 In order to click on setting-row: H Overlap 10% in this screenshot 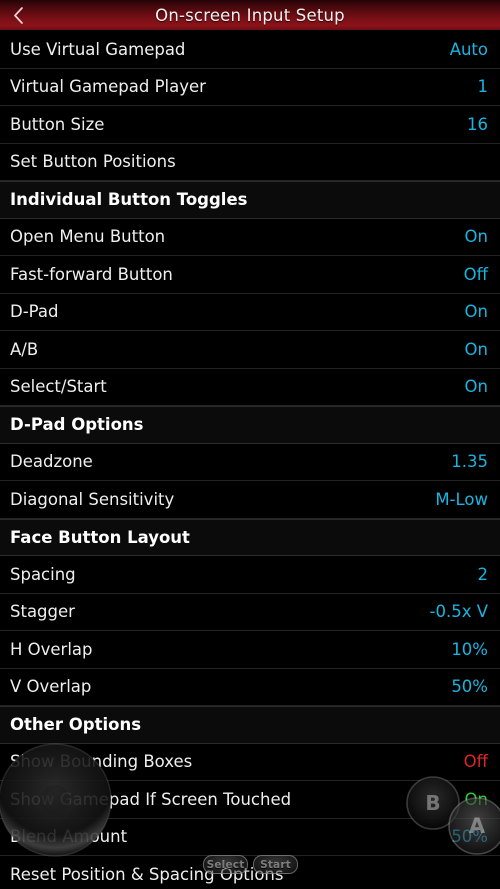, I will do `click(250, 650)`.